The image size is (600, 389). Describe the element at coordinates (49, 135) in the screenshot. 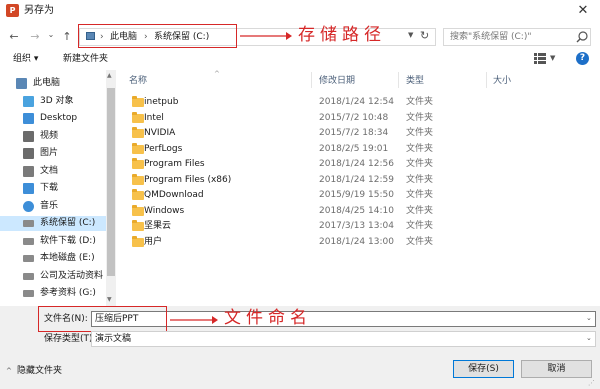

I see `nav-item-label: 视频` at that location.